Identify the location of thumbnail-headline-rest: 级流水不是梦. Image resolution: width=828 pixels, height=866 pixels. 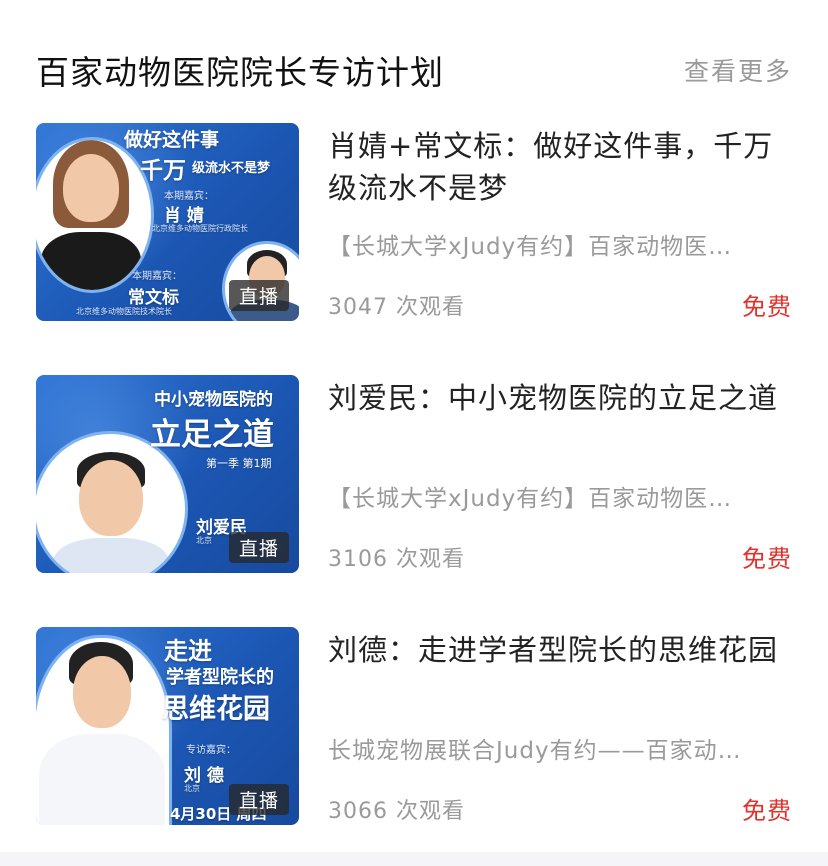
(231, 168).